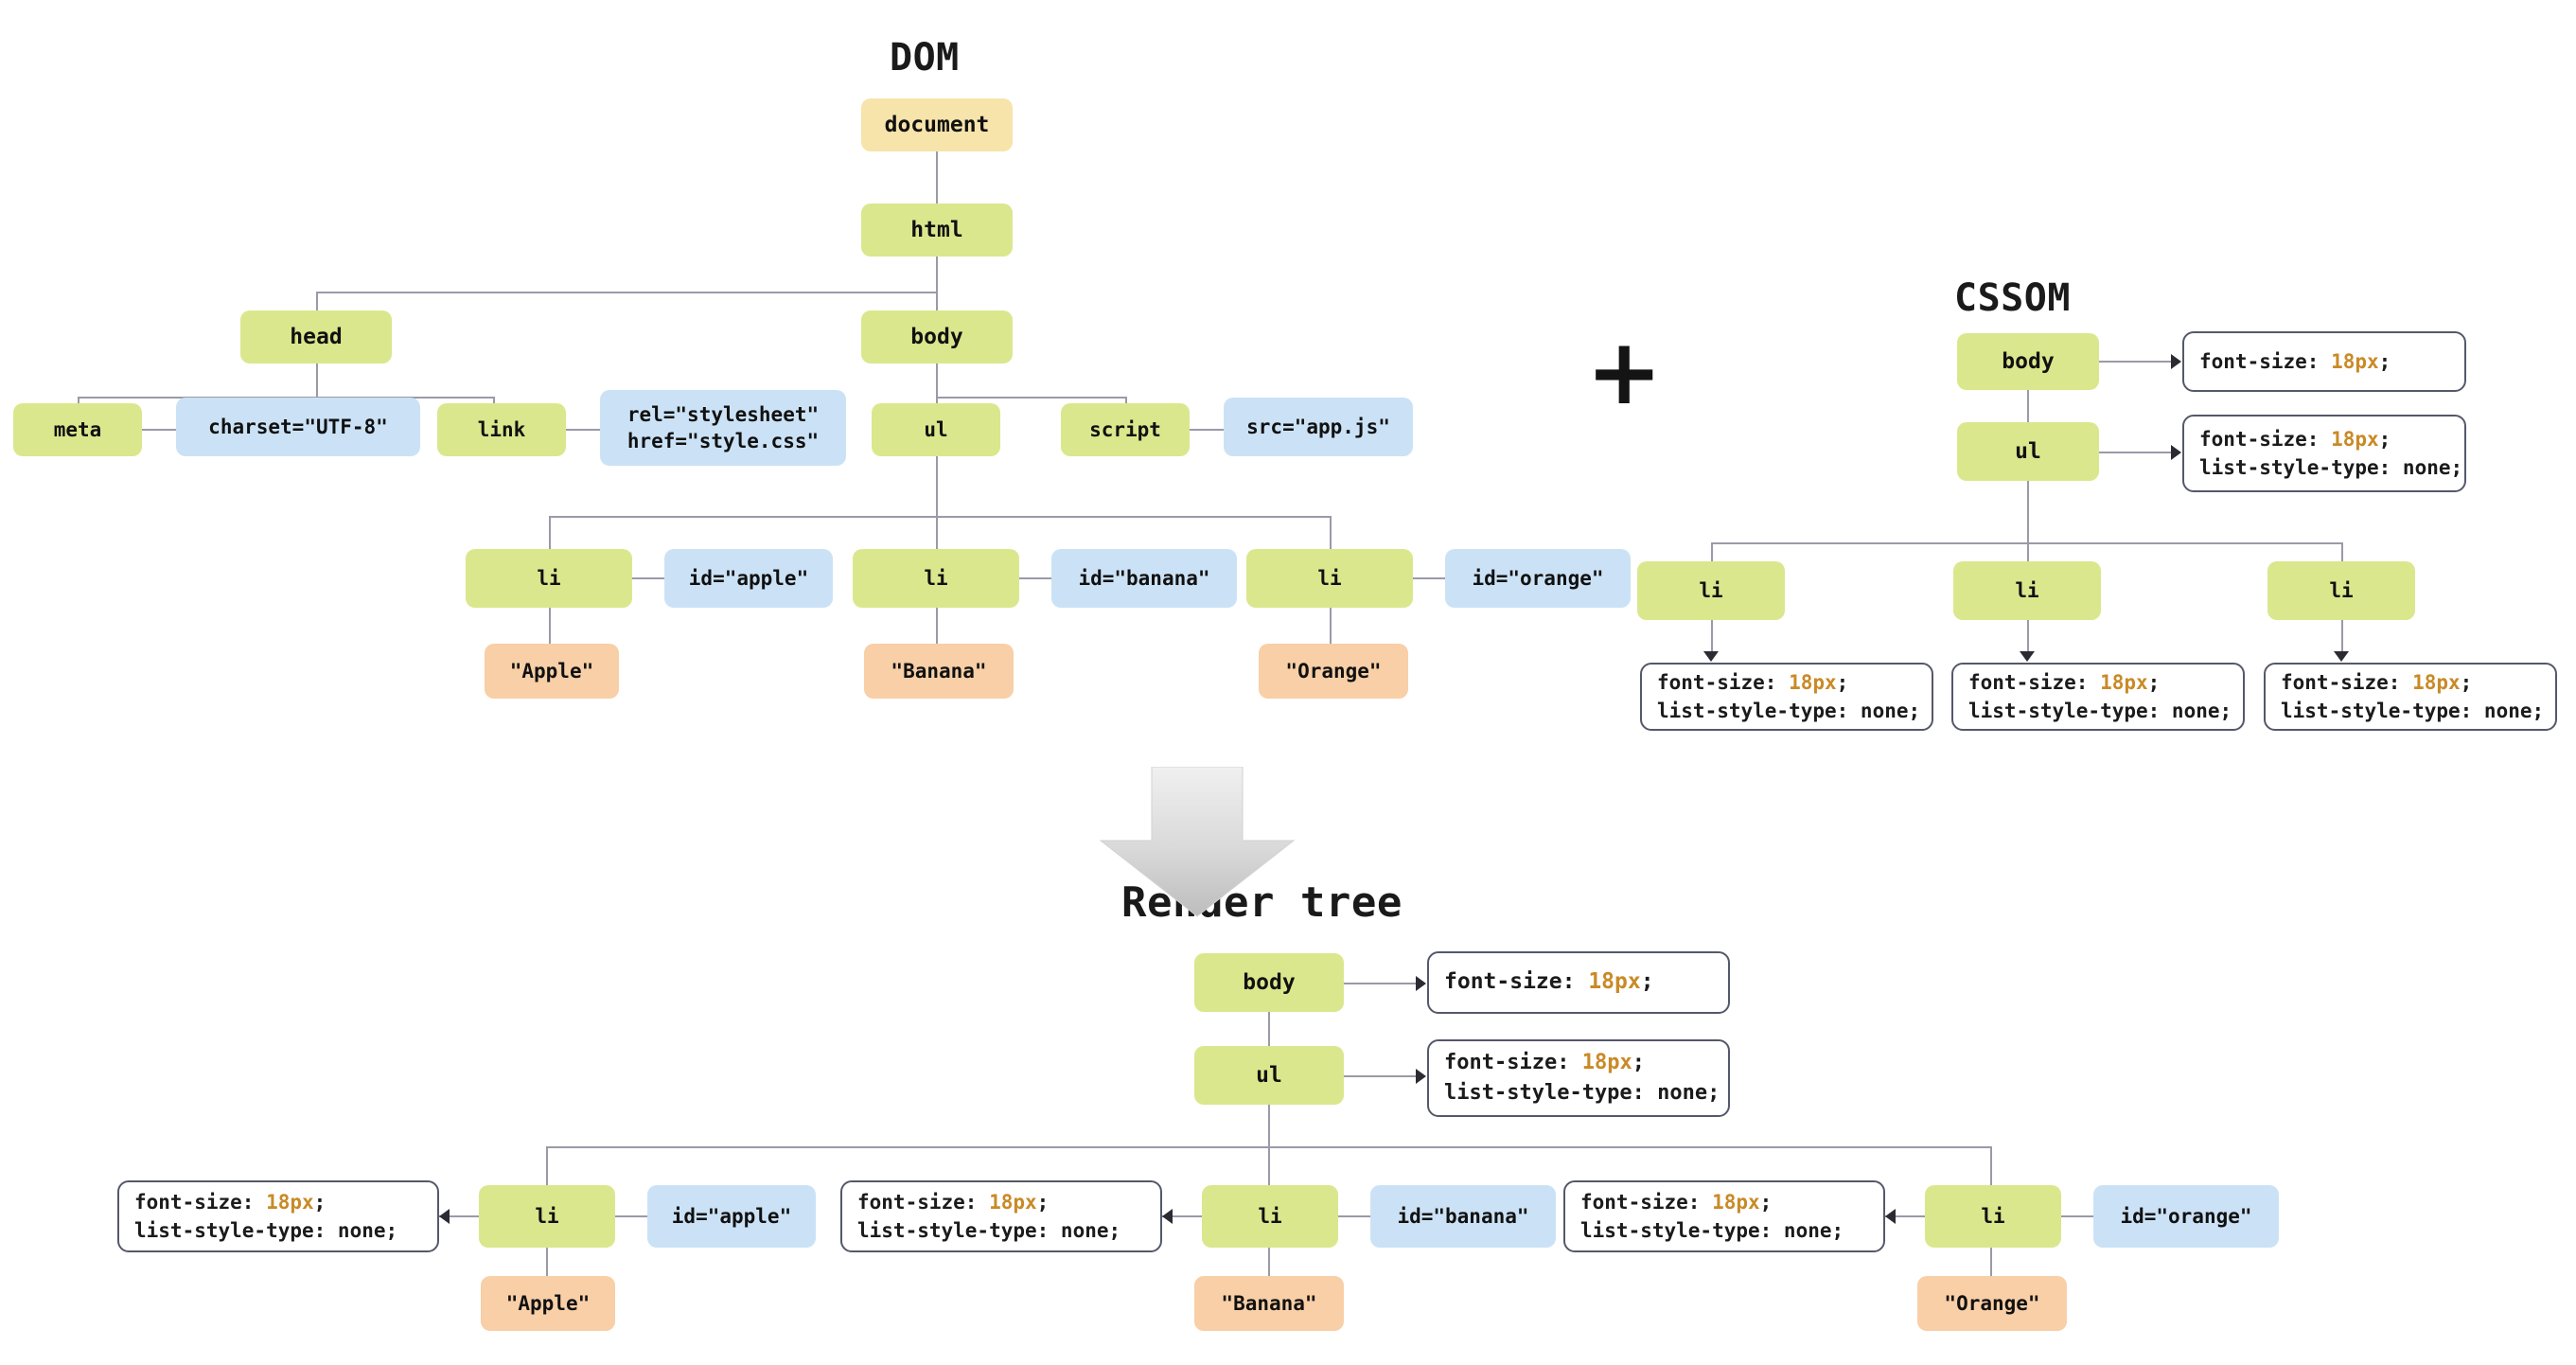  I want to click on connector-render-body-rule, so click(1381, 984).